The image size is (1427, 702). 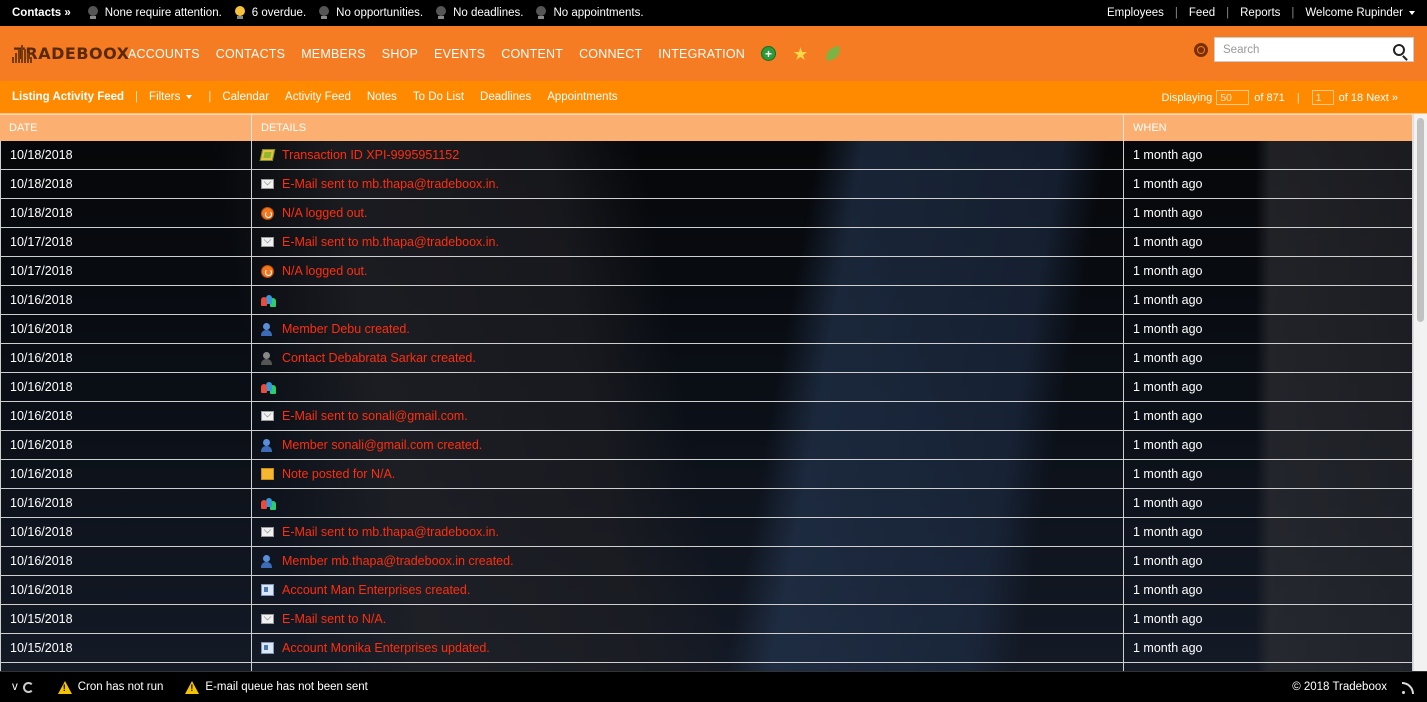 What do you see at coordinates (267, 561) in the screenshot?
I see `member-icon` at bounding box center [267, 561].